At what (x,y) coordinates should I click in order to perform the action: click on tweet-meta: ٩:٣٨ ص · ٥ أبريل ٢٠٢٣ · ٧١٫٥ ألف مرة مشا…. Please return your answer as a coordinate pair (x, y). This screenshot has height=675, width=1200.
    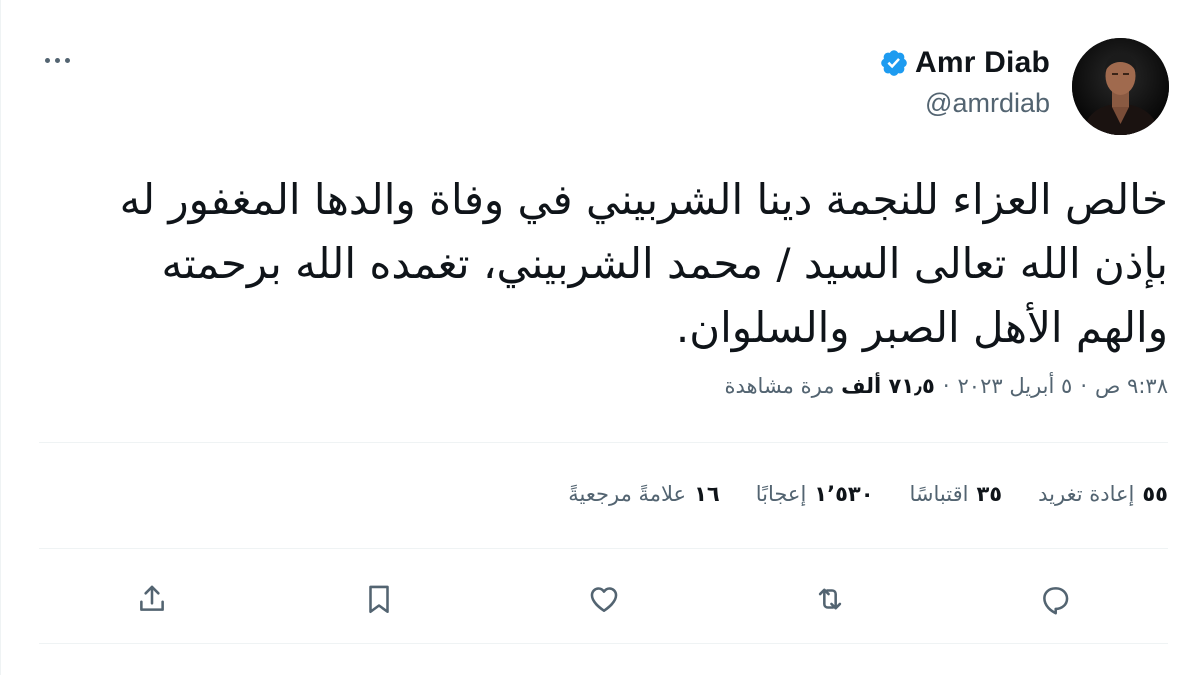
    Looking at the image, I should click on (946, 386).